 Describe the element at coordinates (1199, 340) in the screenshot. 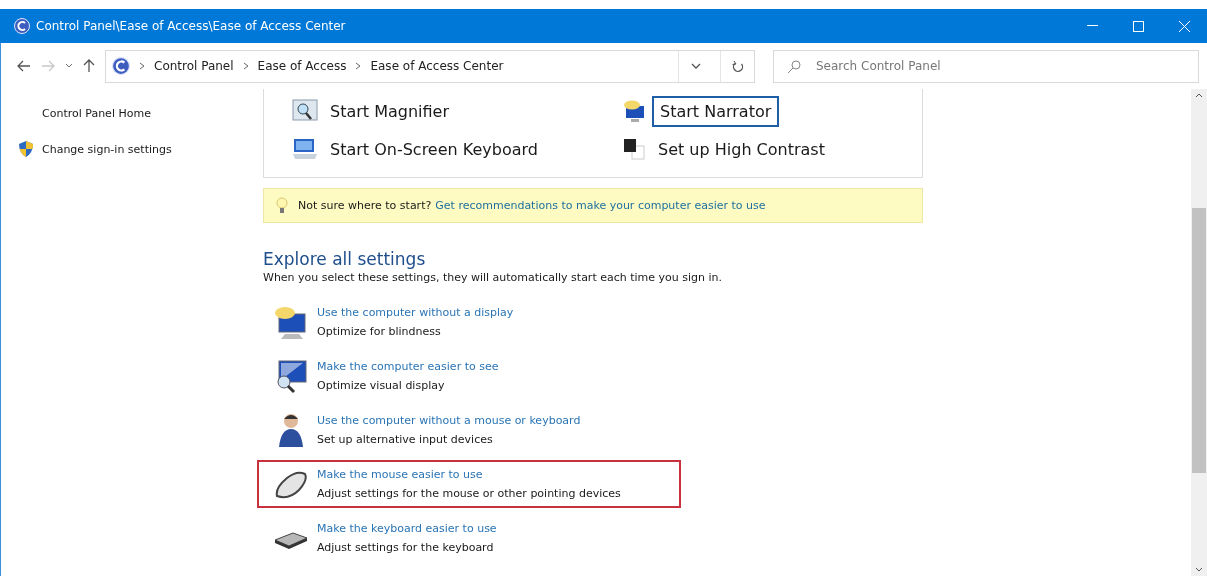

I see `scroll-thumb` at that location.